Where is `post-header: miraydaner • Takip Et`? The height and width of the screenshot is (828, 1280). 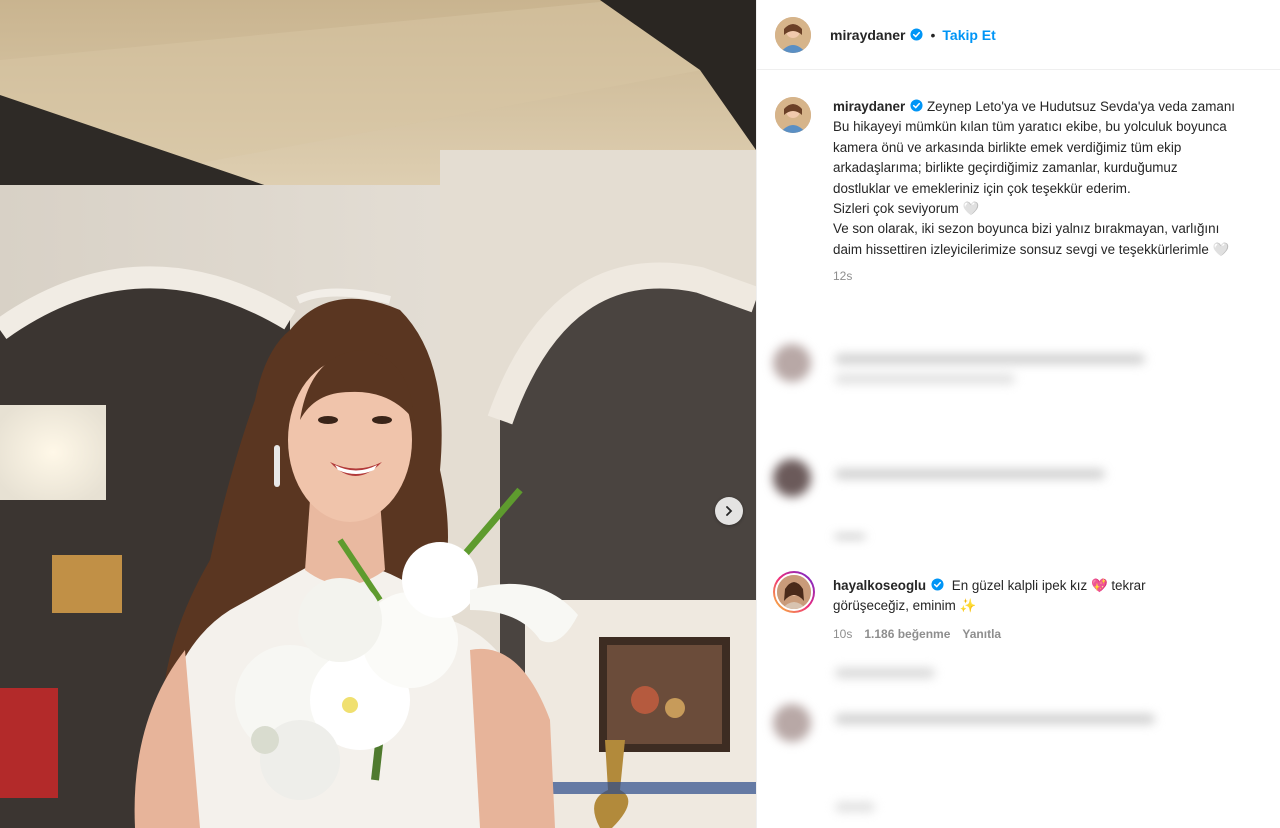 post-header: miraydaner • Takip Et is located at coordinates (1018, 35).